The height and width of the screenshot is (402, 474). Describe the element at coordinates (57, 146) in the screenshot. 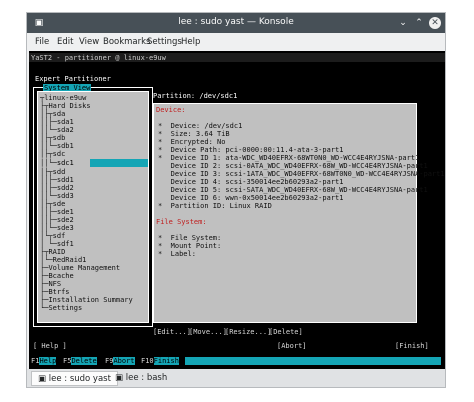

I see `tree-item-sdb1: ││└─sdb1` at that location.